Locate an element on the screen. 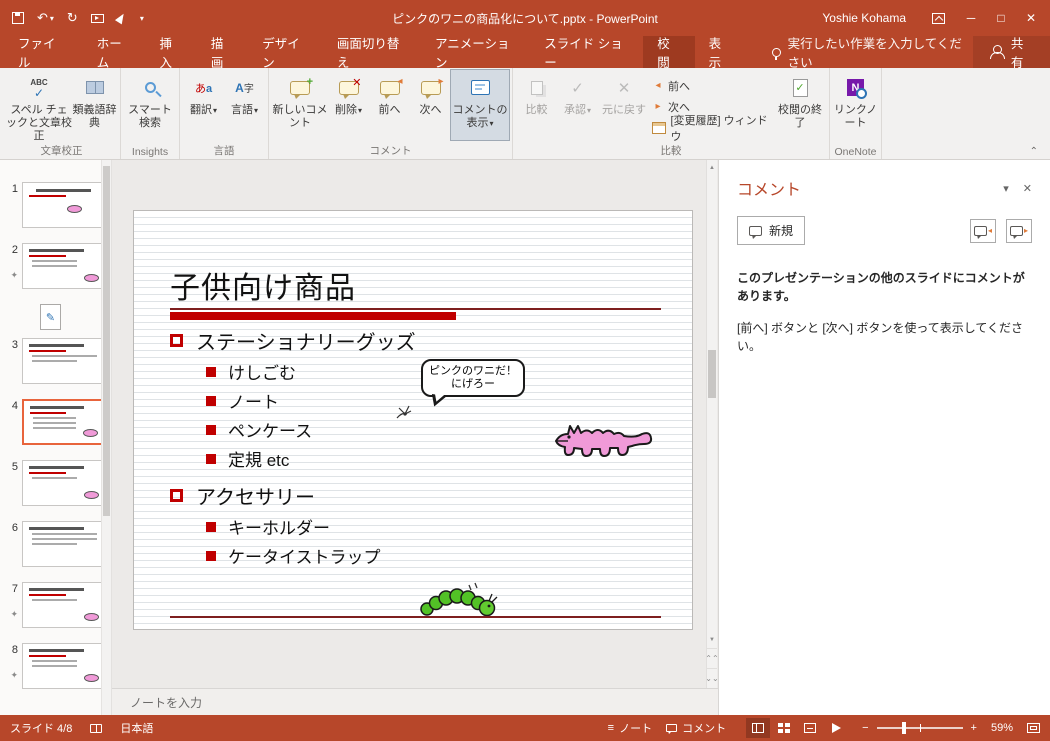 Image resolution: width=1050 pixels, height=741 pixels. slide-vertical-scrollbar: ▲ ▼ ⌃⌃ ⌄⌄ is located at coordinates (712, 424).